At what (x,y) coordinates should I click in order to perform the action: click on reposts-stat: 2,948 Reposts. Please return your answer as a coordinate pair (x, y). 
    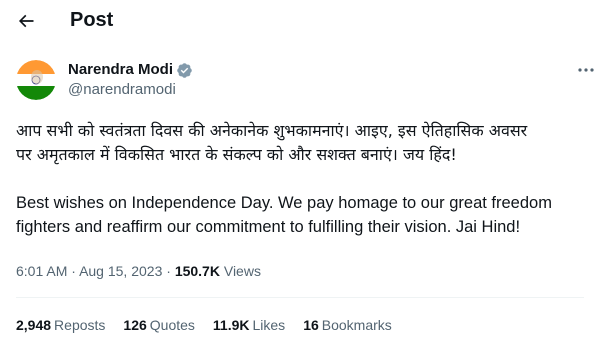
    Looking at the image, I should click on (60, 325).